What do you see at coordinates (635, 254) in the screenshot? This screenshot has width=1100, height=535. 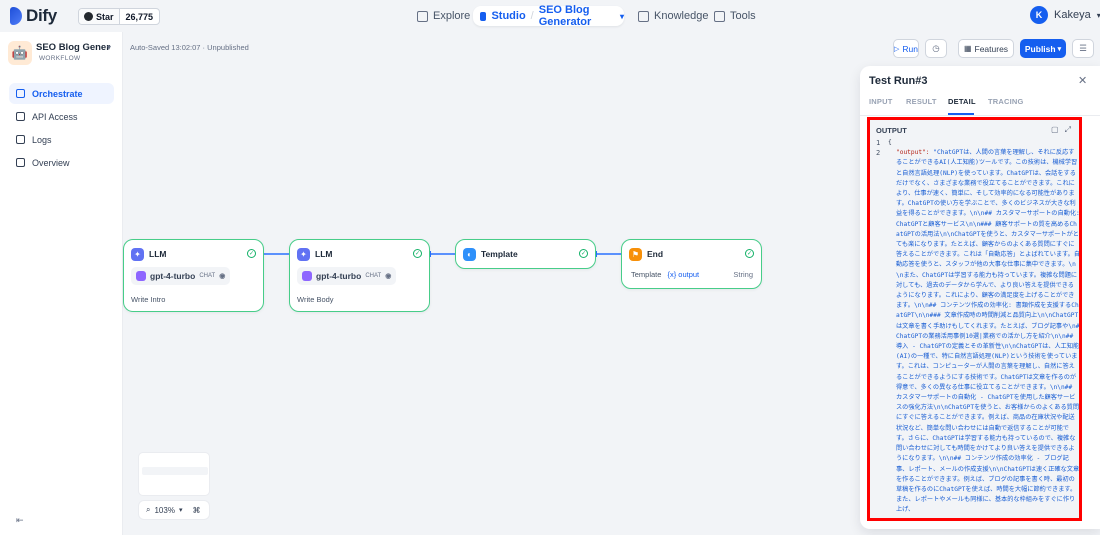 I see `end-icon: ⚑` at bounding box center [635, 254].